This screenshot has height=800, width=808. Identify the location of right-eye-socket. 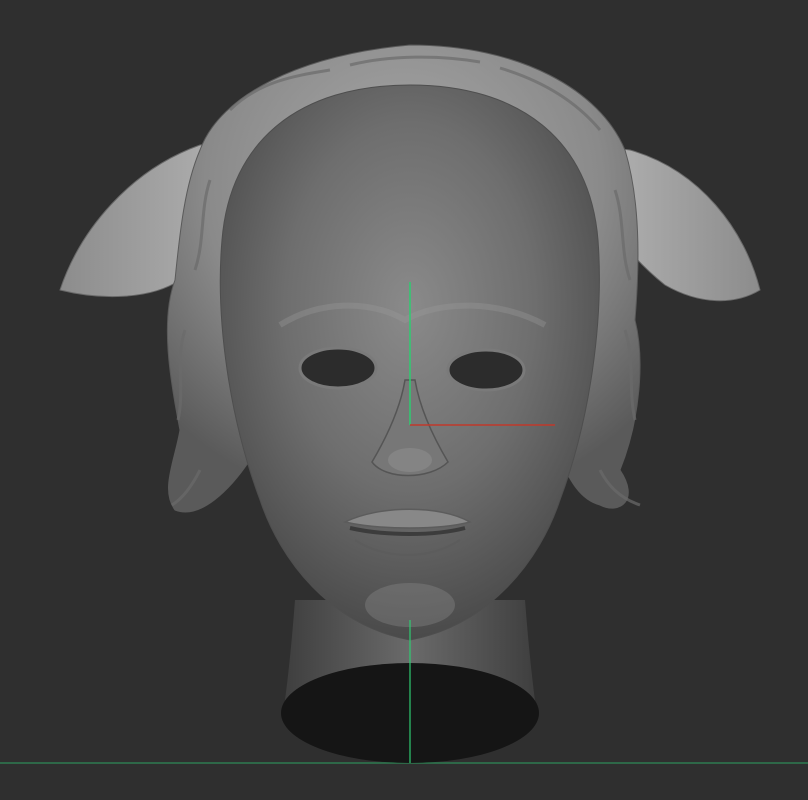
(486, 370).